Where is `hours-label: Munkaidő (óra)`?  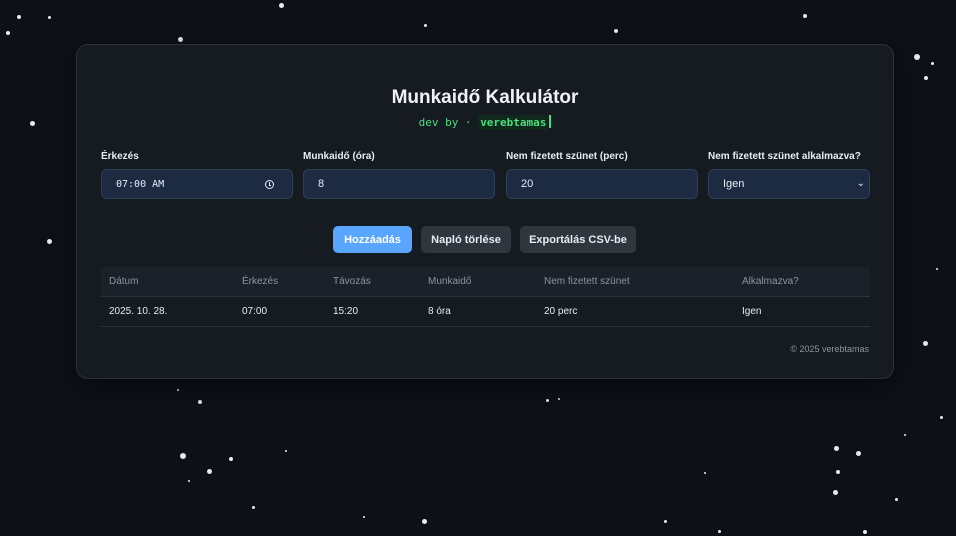
hours-label: Munkaidő (óra) is located at coordinates (339, 156).